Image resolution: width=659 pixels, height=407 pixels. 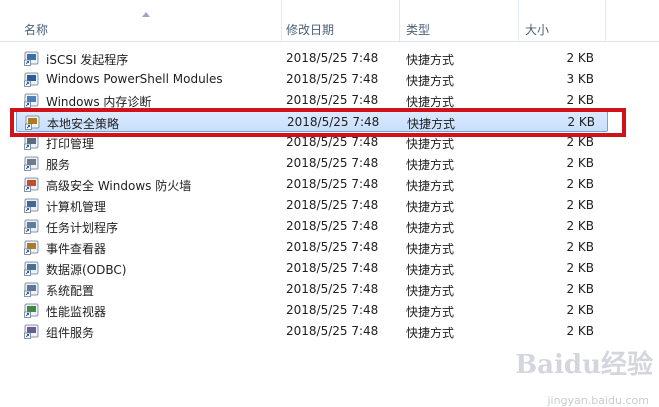 I want to click on column-name: 名称, so click(x=141, y=20).